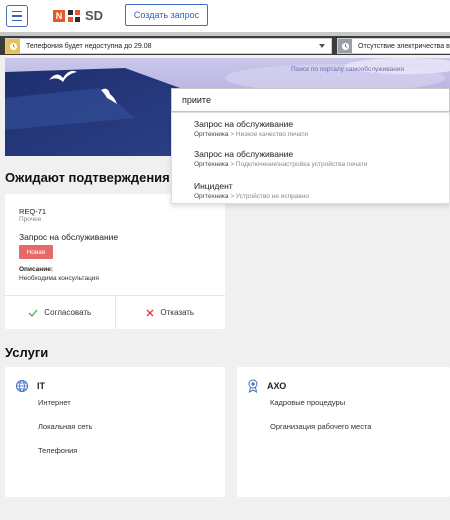 The height and width of the screenshot is (520, 450). What do you see at coordinates (27, 352) in the screenshot?
I see `services-section-title: Услуги` at bounding box center [27, 352].